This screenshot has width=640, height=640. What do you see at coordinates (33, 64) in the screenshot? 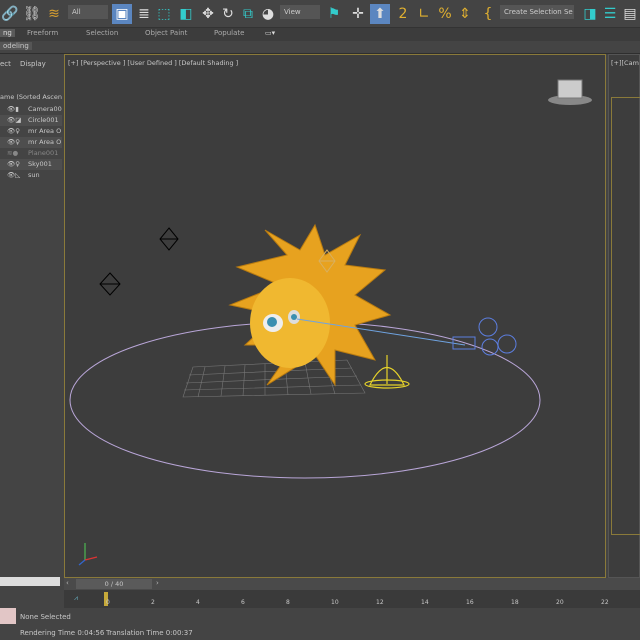
I see `tab-display: Display` at bounding box center [33, 64].